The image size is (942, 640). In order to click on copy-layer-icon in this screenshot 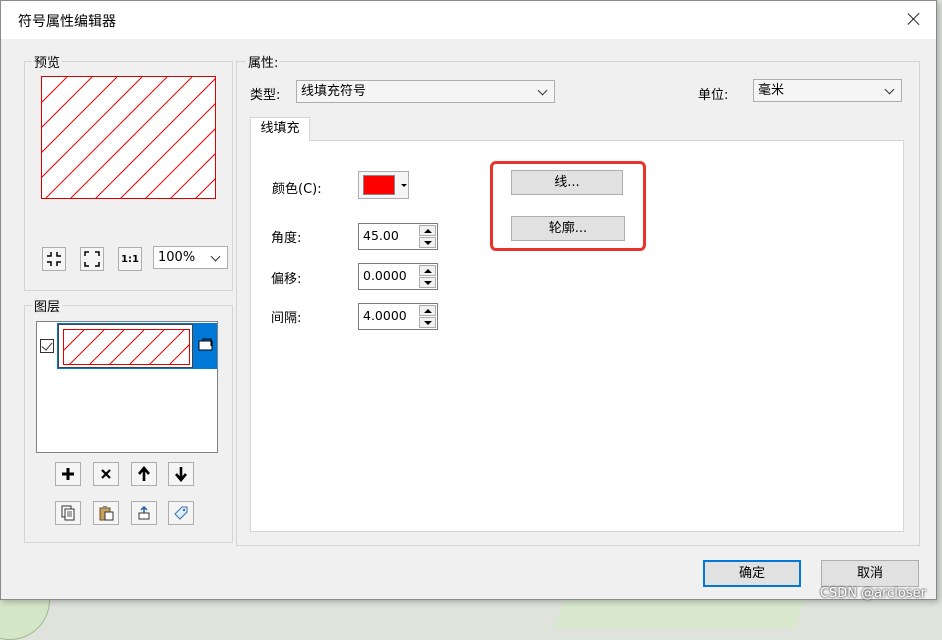, I will do `click(68, 513)`.